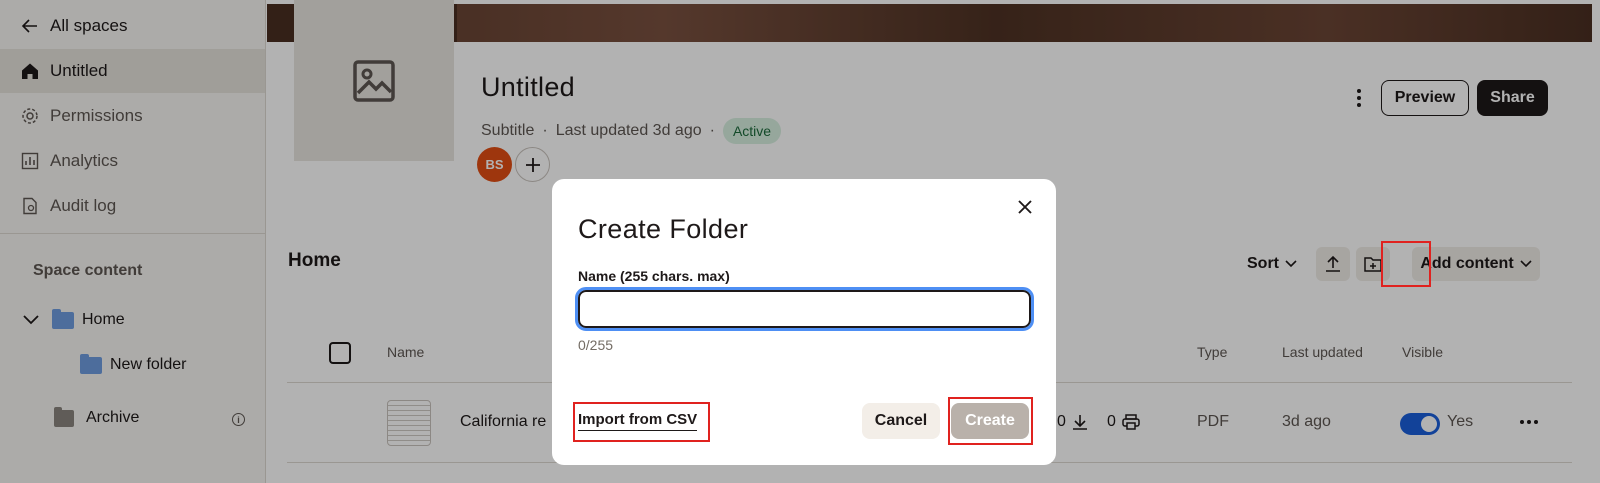 This screenshot has width=1600, height=483. I want to click on folder-name-input, so click(804, 309).